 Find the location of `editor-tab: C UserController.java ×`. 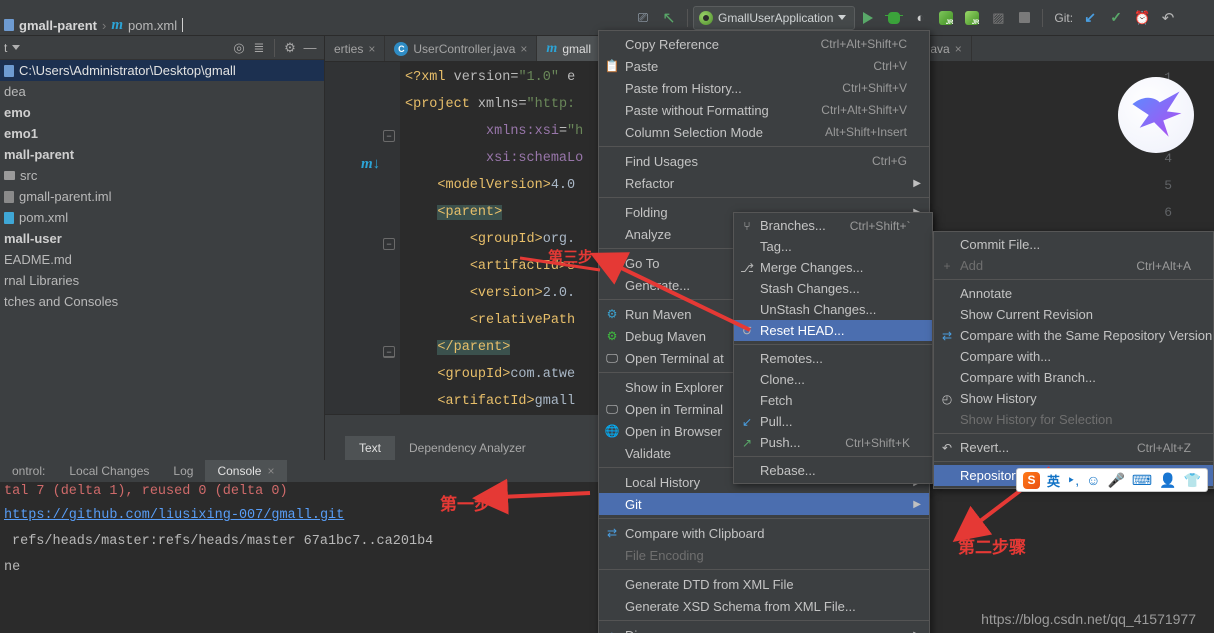

editor-tab: C UserController.java × is located at coordinates (461, 48).